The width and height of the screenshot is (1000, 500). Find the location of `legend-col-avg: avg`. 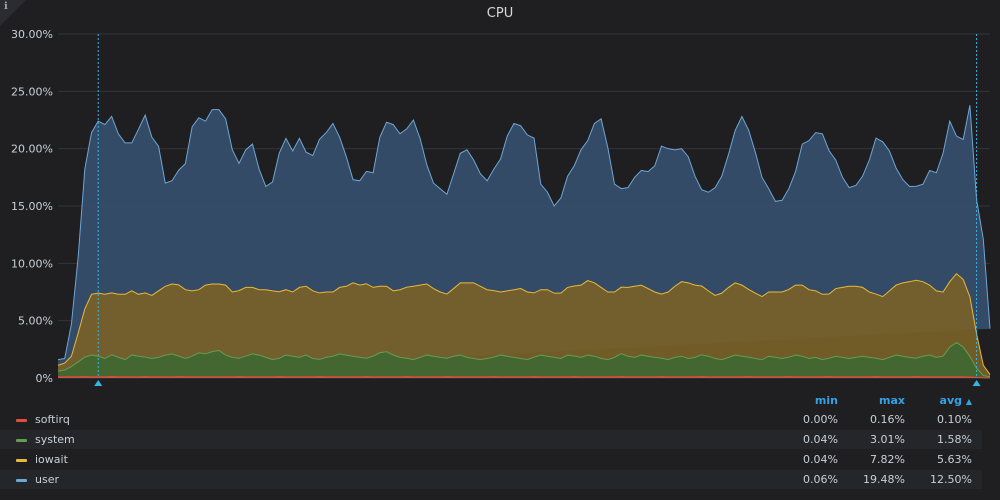

legend-col-avg: avg is located at coordinates (927, 400).